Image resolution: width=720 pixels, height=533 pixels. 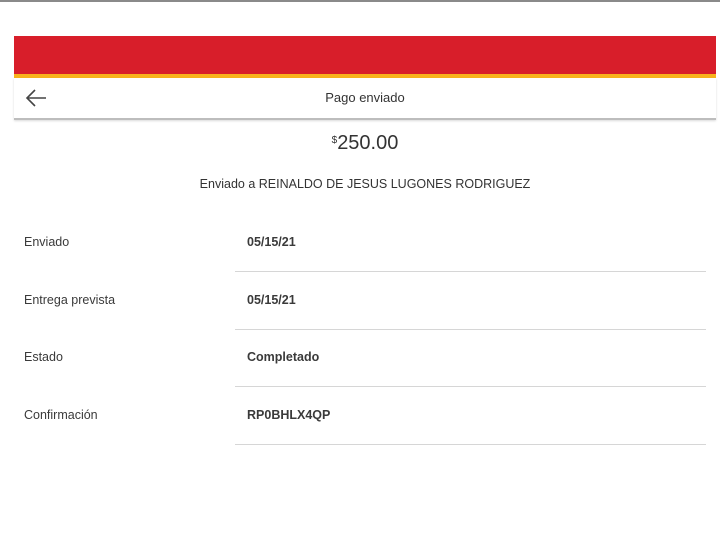 What do you see at coordinates (289, 415) in the screenshot?
I see `detail-value: RP0BHLX4QP` at bounding box center [289, 415].